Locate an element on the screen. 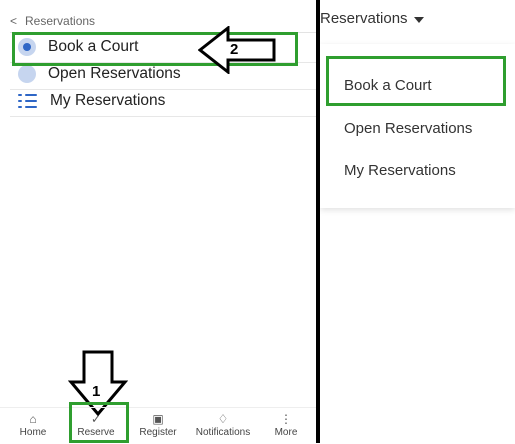 The image size is (515, 444). nav-label: Register is located at coordinates (158, 432).